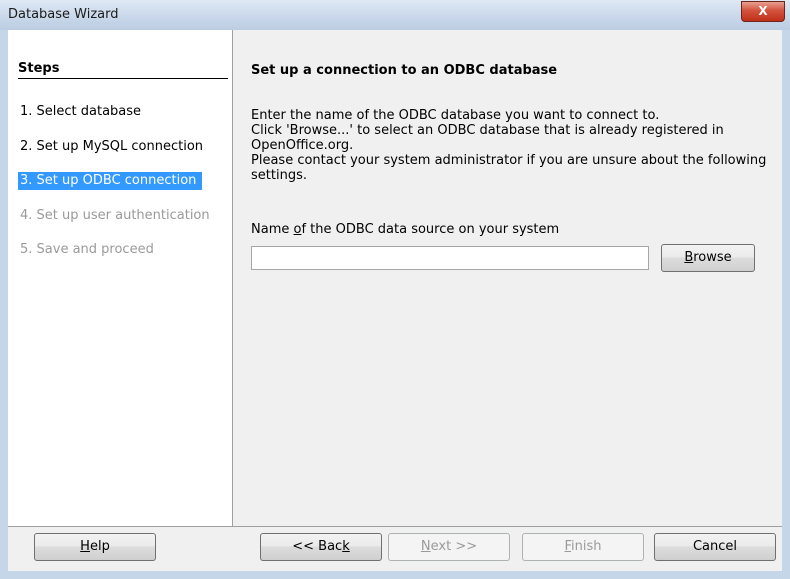  I want to click on step-user-authentication: 4. Set up user authentication, so click(115, 215).